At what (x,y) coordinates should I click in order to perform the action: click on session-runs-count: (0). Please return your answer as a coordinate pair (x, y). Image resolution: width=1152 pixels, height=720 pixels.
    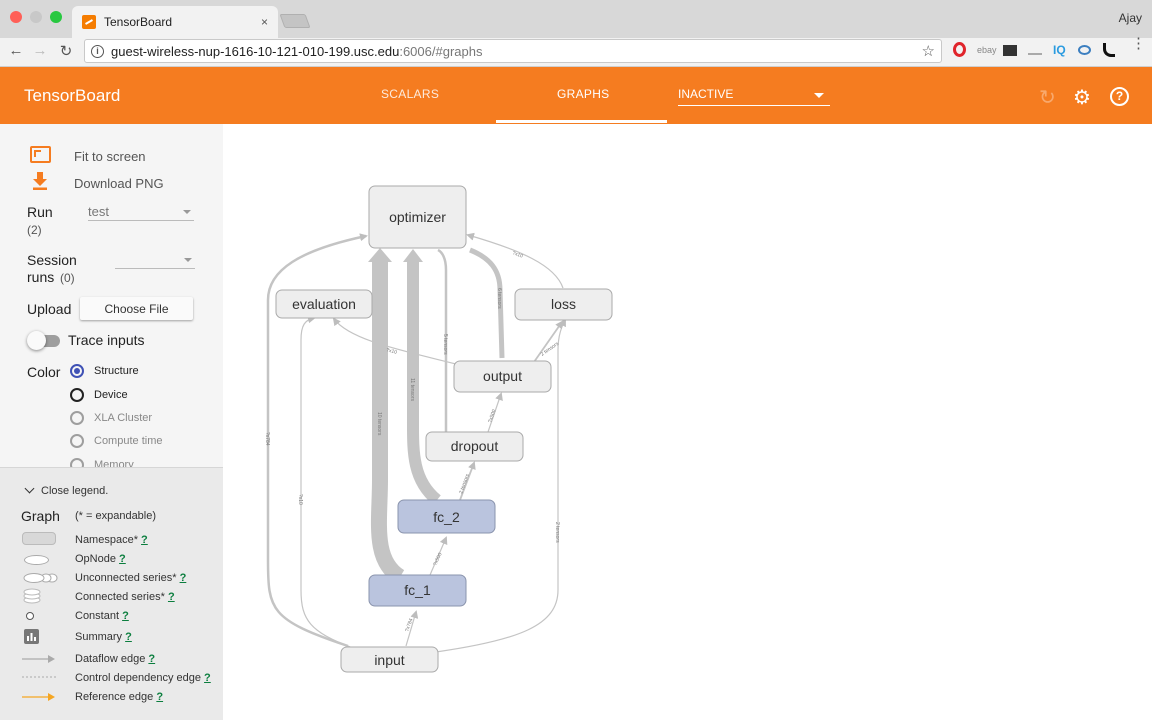
    Looking at the image, I should click on (67, 278).